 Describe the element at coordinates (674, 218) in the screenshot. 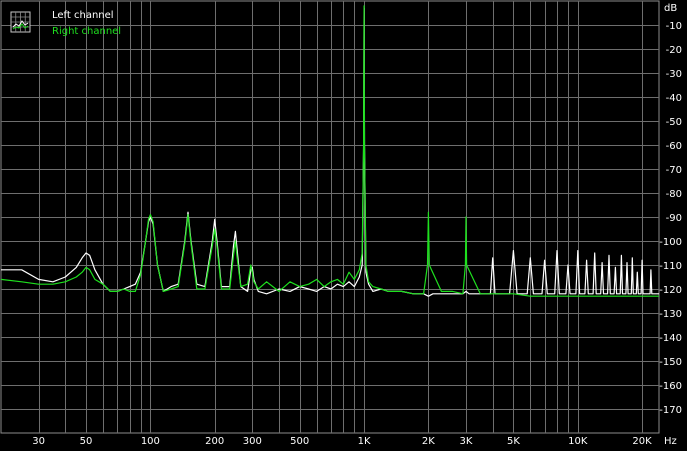

I see `y-tick-label: -90` at that location.